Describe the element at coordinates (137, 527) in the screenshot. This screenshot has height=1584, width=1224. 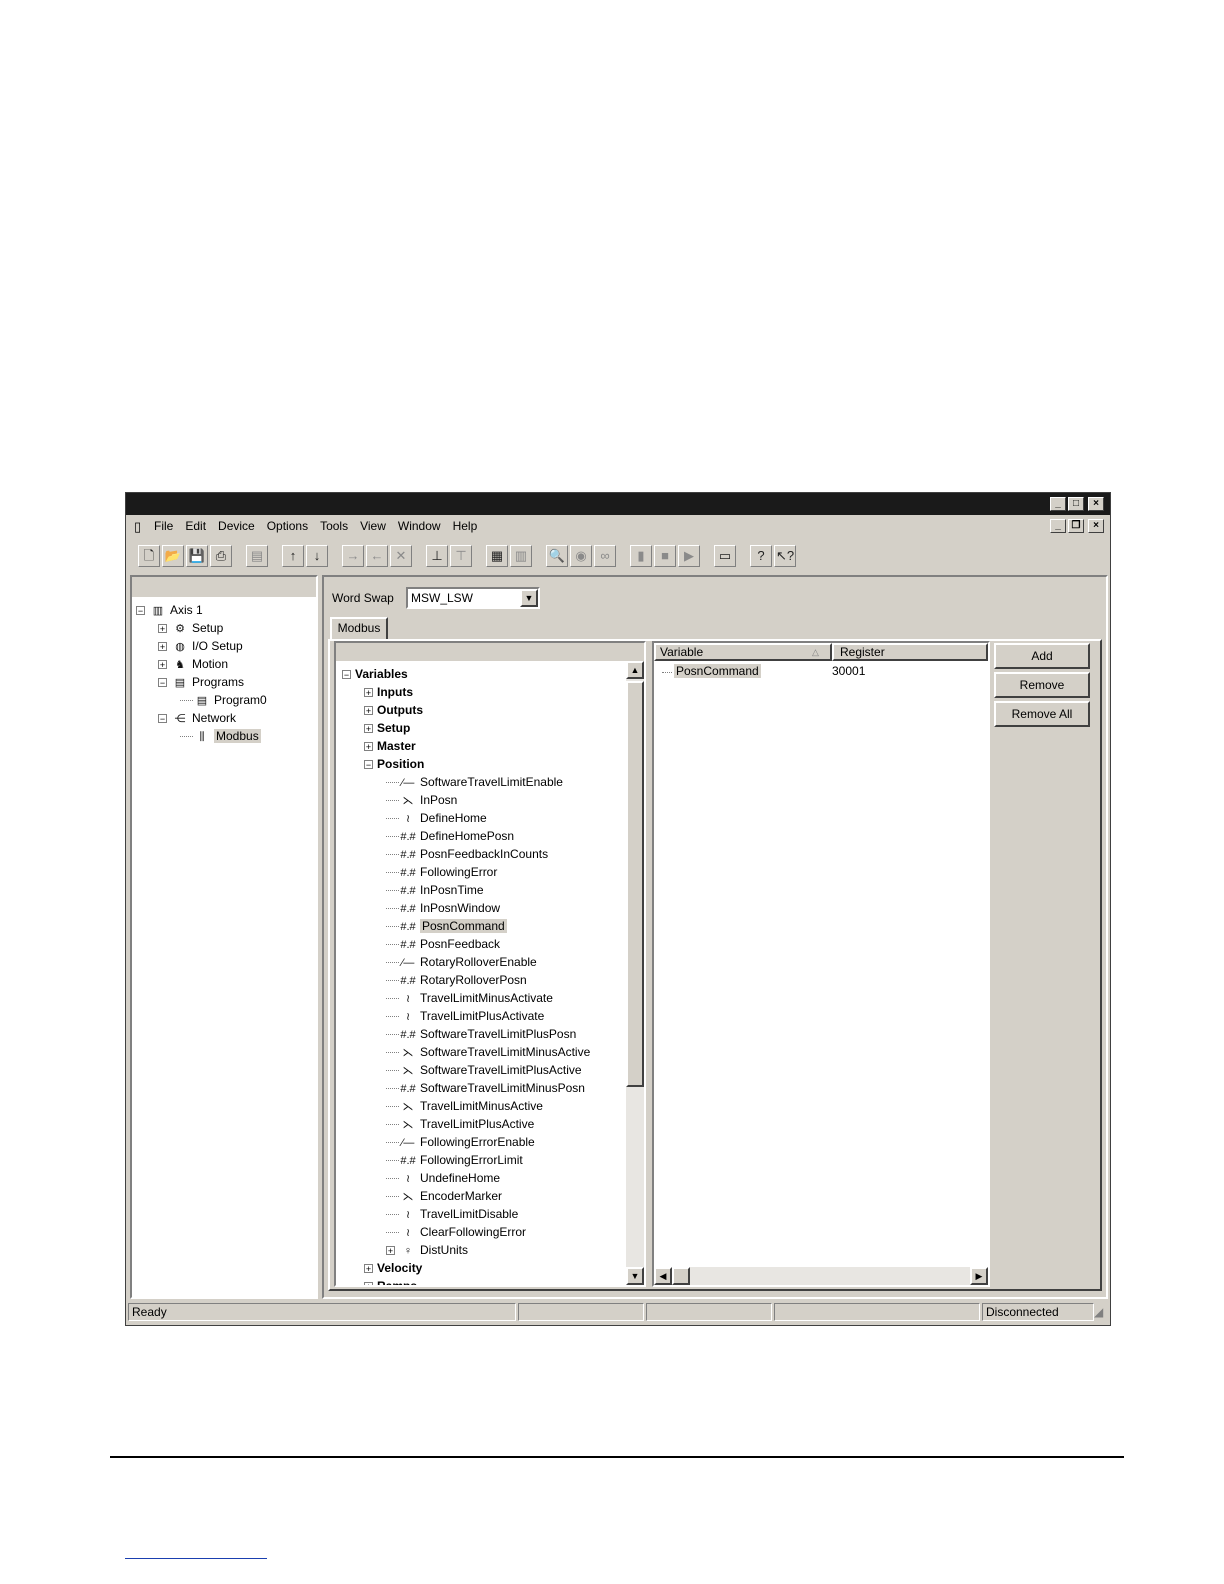
I see `document-icon: ▯` at that location.